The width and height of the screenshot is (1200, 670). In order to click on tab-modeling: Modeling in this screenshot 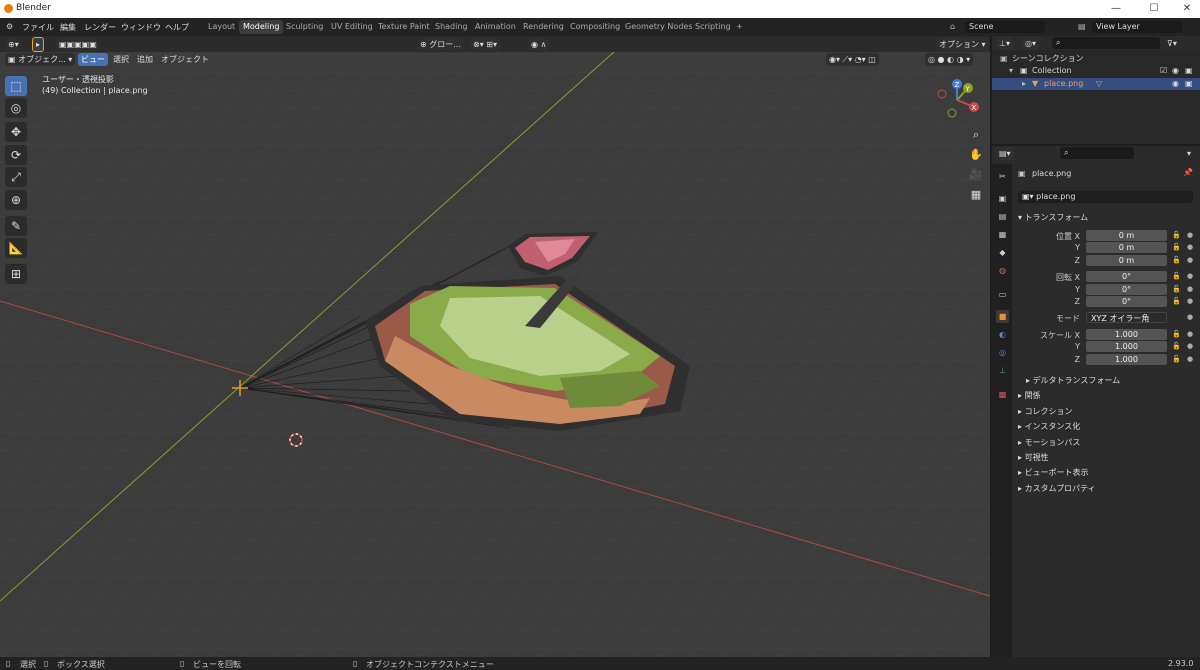, I will do `click(261, 27)`.